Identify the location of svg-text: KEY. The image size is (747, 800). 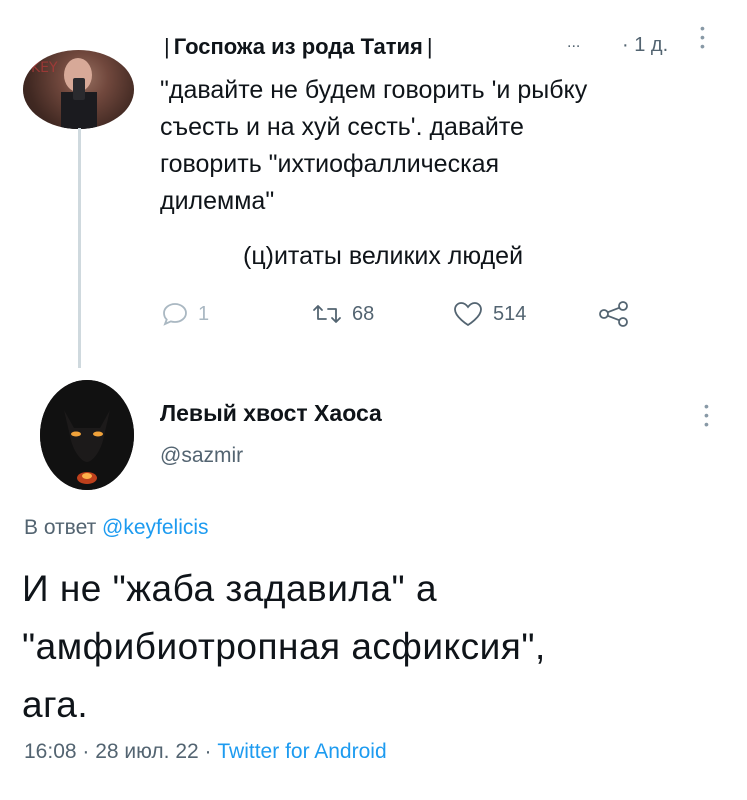
(44, 68).